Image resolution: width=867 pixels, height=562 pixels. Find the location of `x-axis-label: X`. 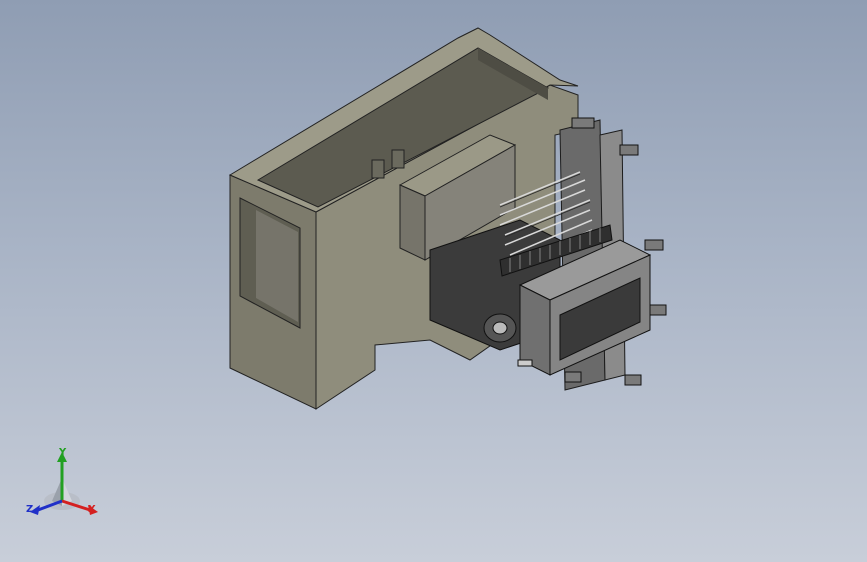

x-axis-label: X is located at coordinates (92, 509).